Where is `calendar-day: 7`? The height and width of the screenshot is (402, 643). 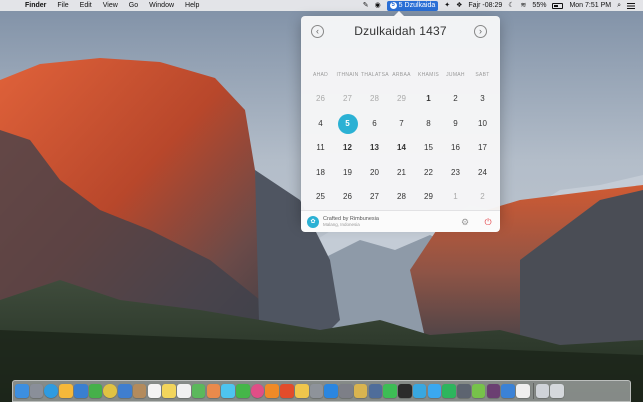
calendar-day: 7 is located at coordinates (401, 125).